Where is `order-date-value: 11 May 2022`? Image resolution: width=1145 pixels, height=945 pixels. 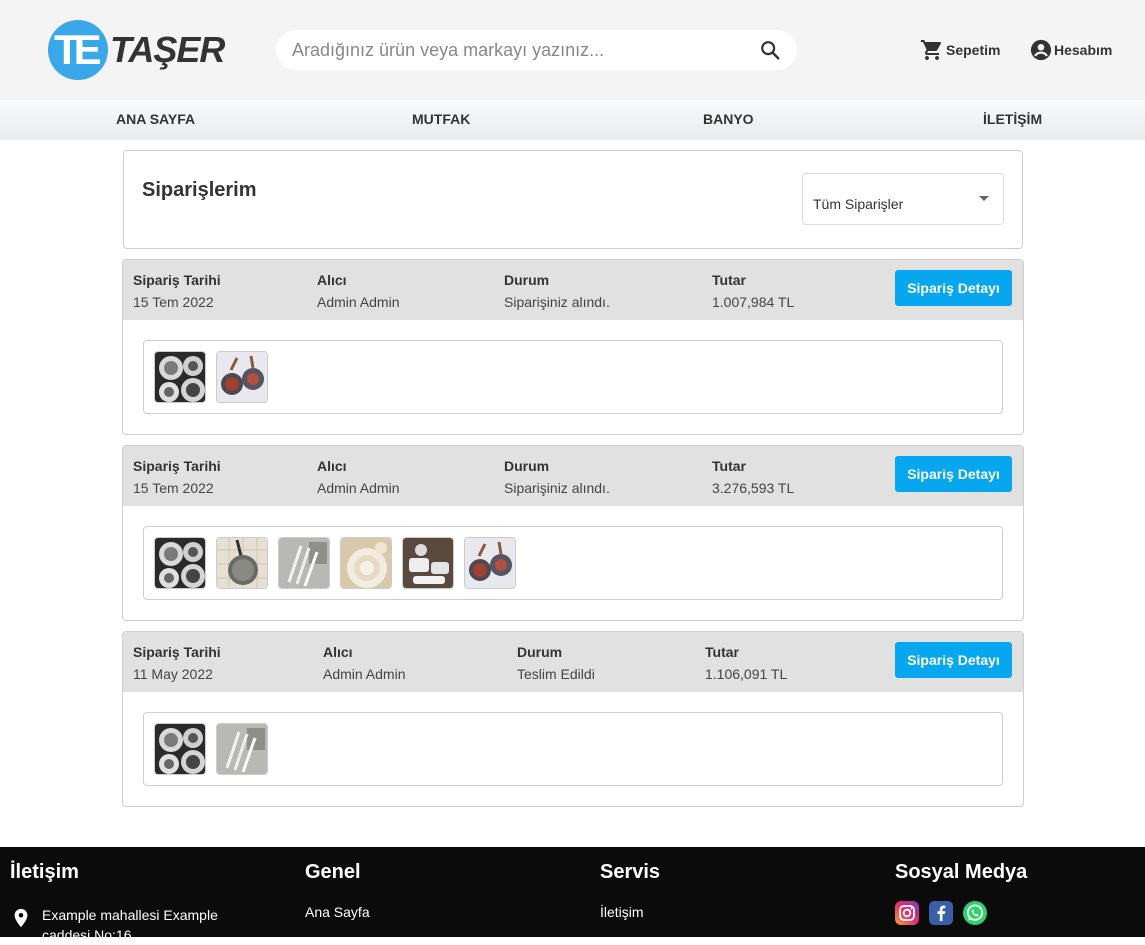
order-date-value: 11 May 2022 is located at coordinates (173, 674).